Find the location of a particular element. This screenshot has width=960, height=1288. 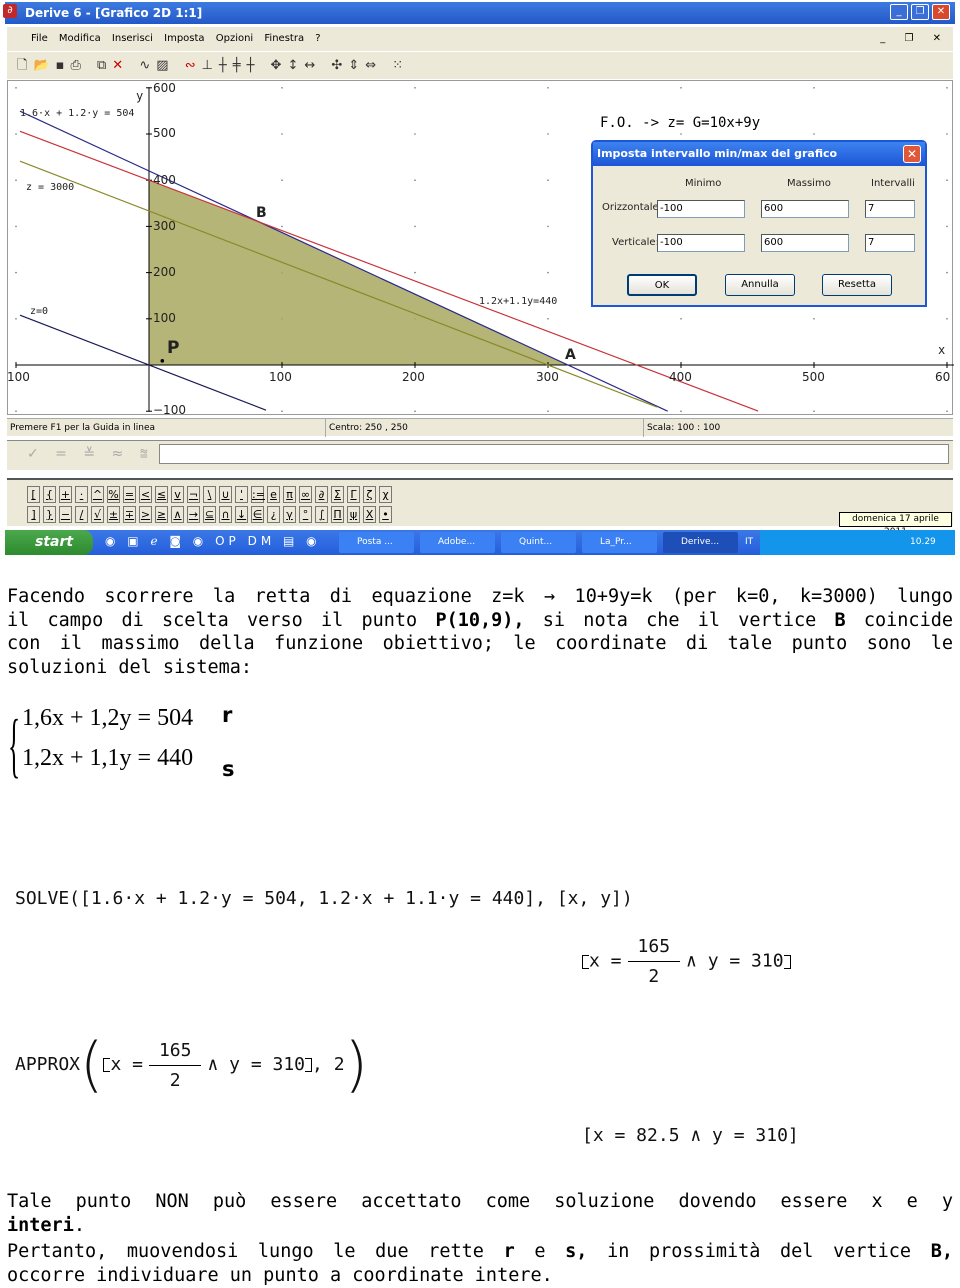

vertical-max-input: 600 is located at coordinates (805, 243).